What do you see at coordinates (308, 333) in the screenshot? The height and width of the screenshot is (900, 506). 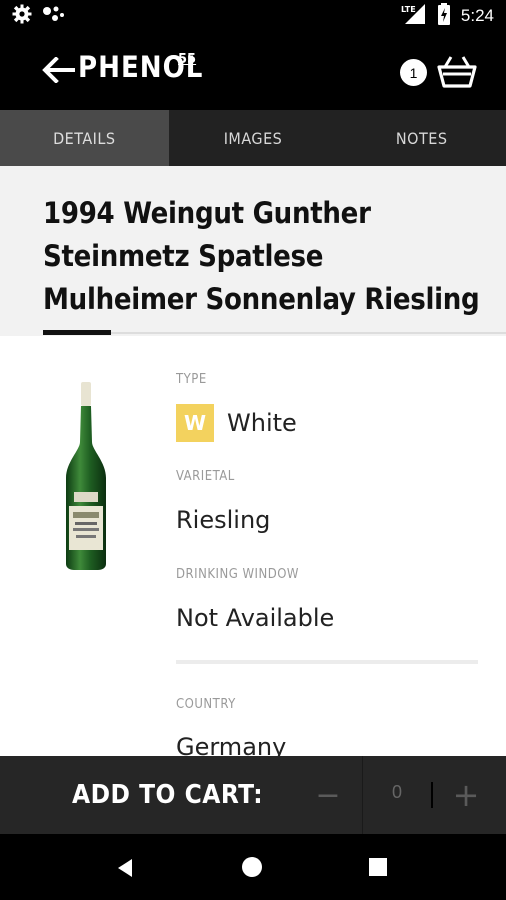 I see `title-rule` at bounding box center [308, 333].